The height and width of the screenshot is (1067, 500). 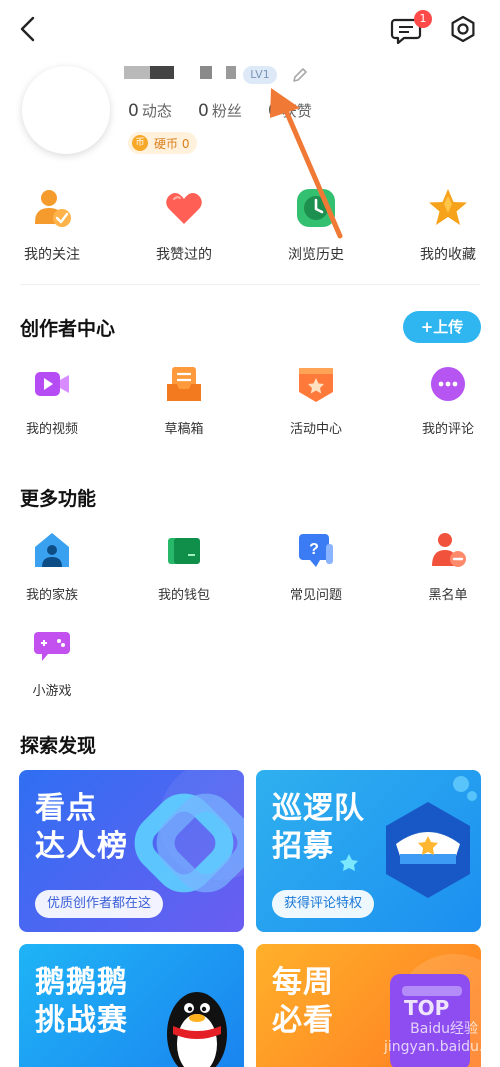 What do you see at coordinates (449, 550) in the screenshot?
I see `blocklist-icon` at bounding box center [449, 550].